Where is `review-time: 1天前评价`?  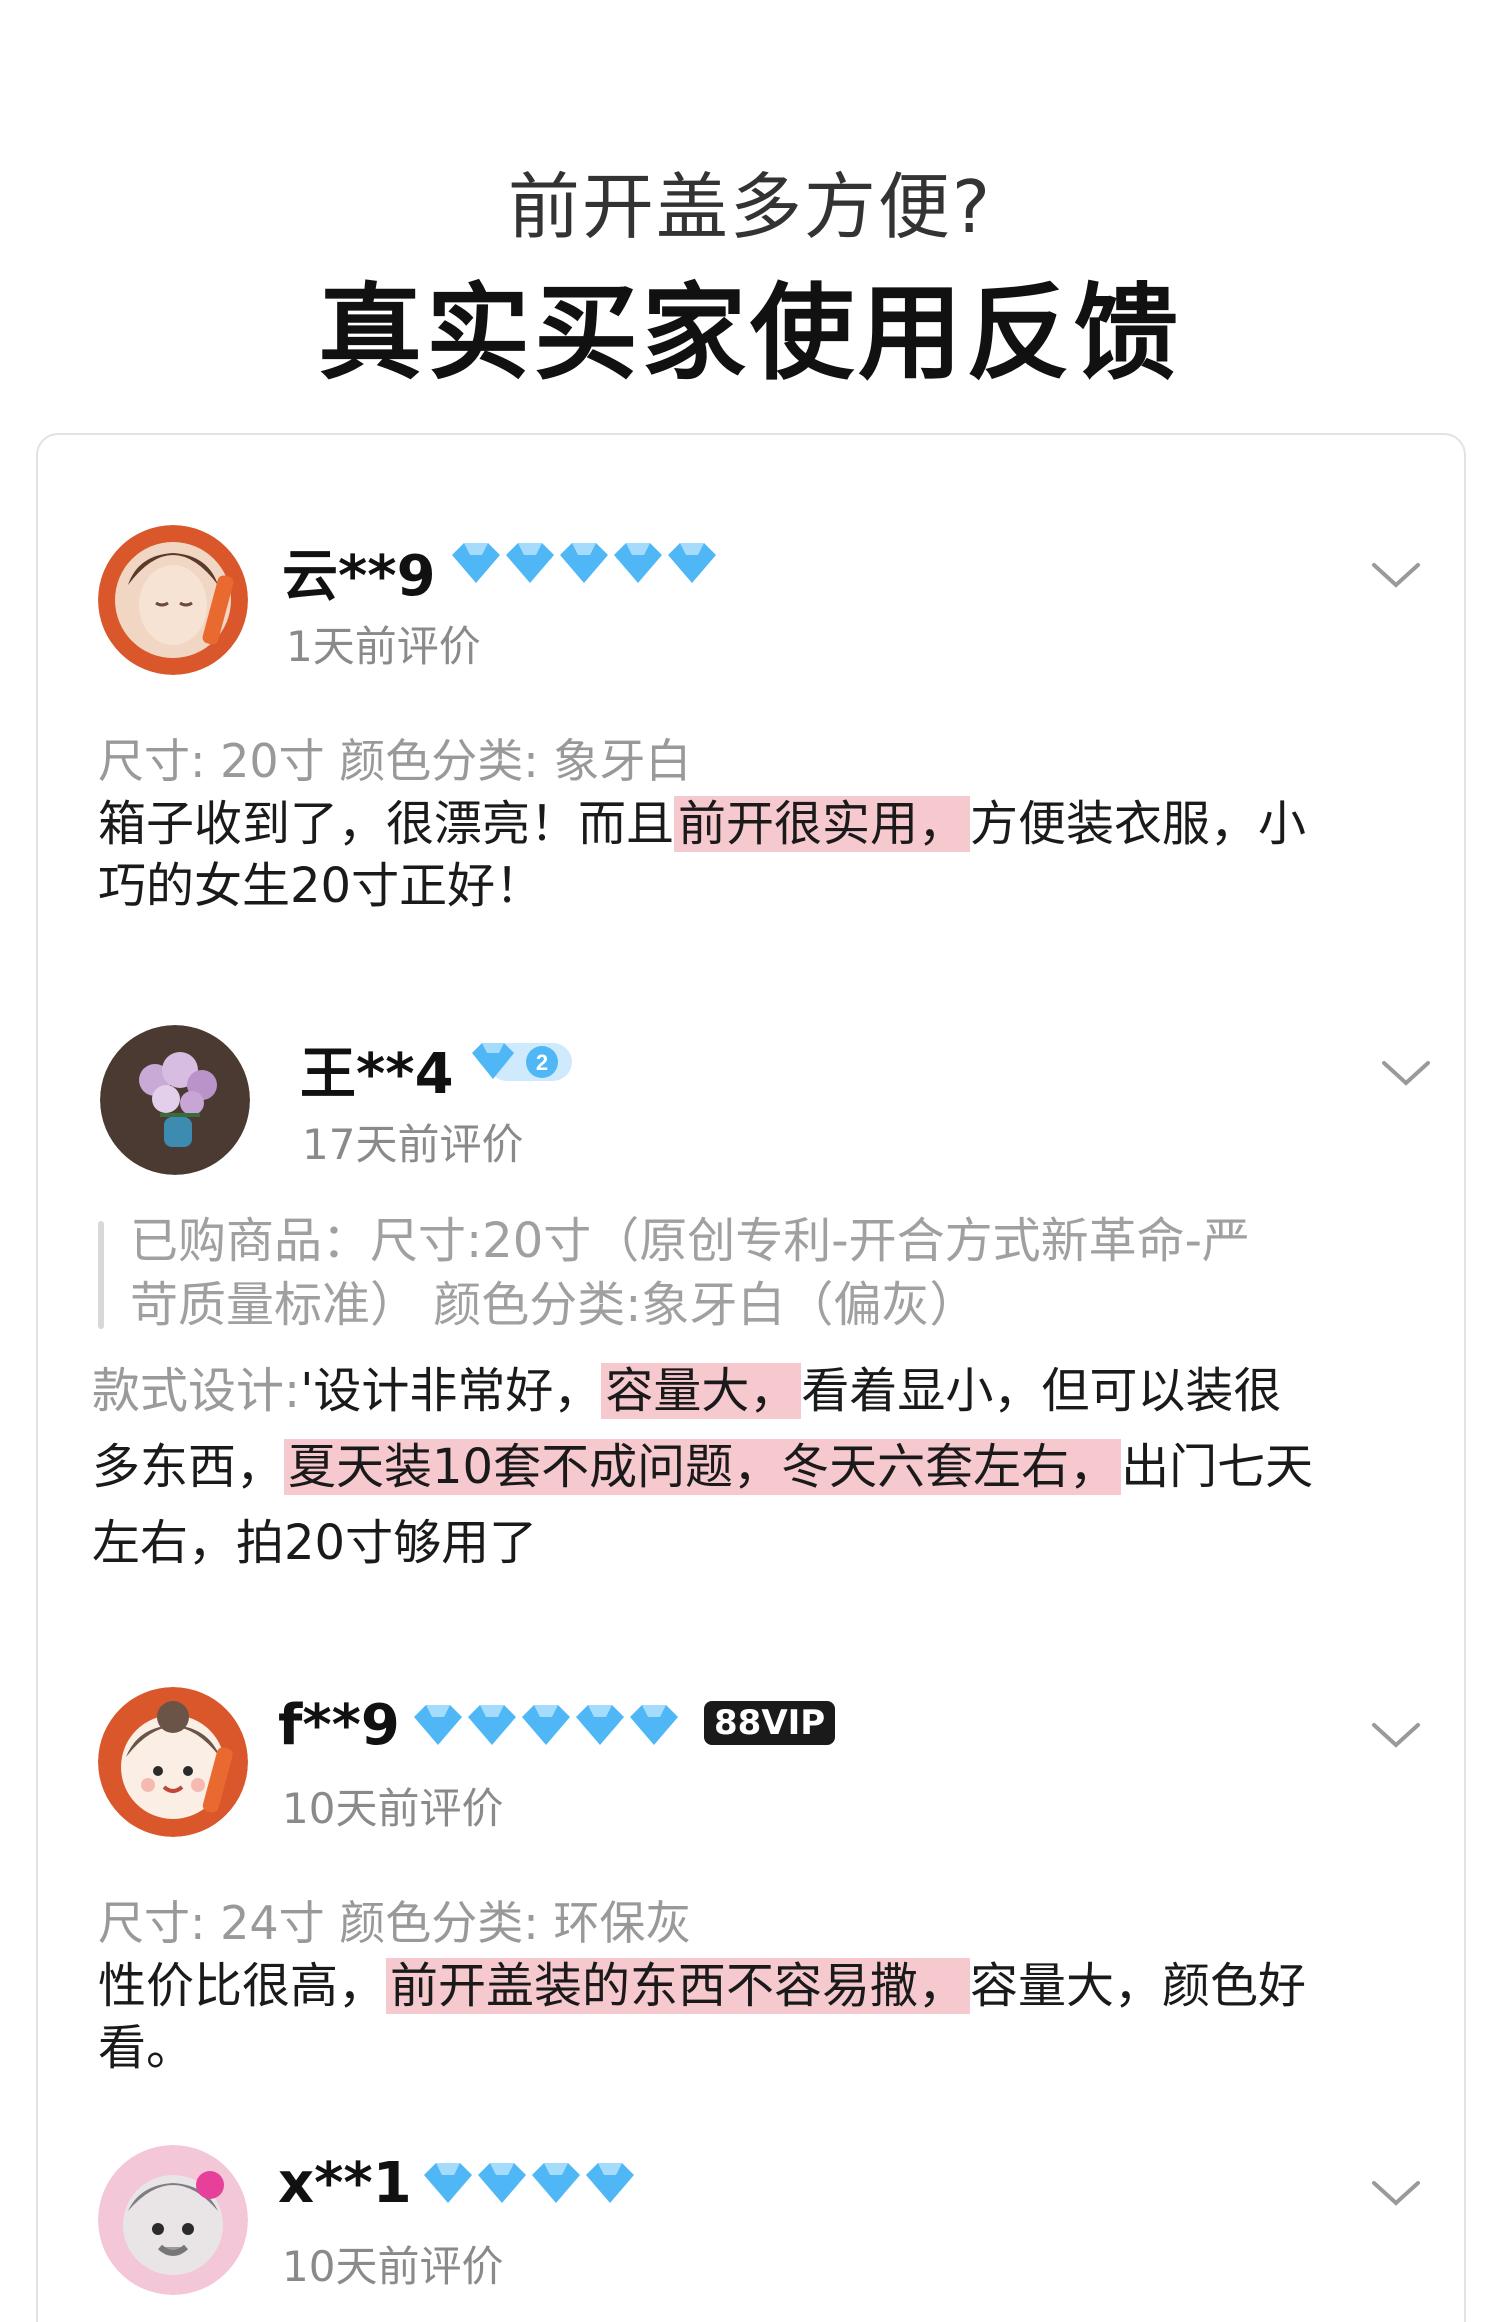 review-time: 1天前评价 is located at coordinates (383, 646).